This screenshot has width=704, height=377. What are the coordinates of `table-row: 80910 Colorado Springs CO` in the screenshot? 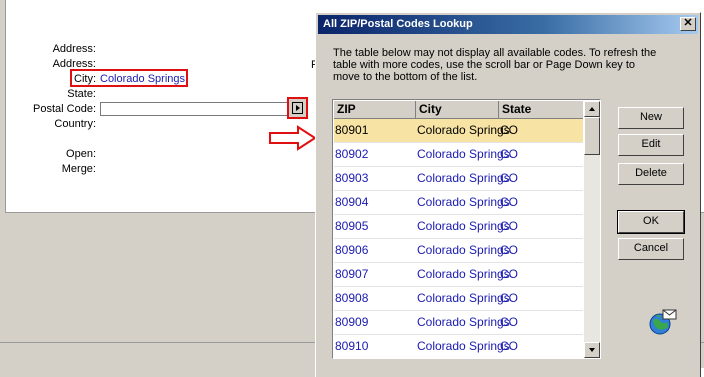 It's located at (458, 346).